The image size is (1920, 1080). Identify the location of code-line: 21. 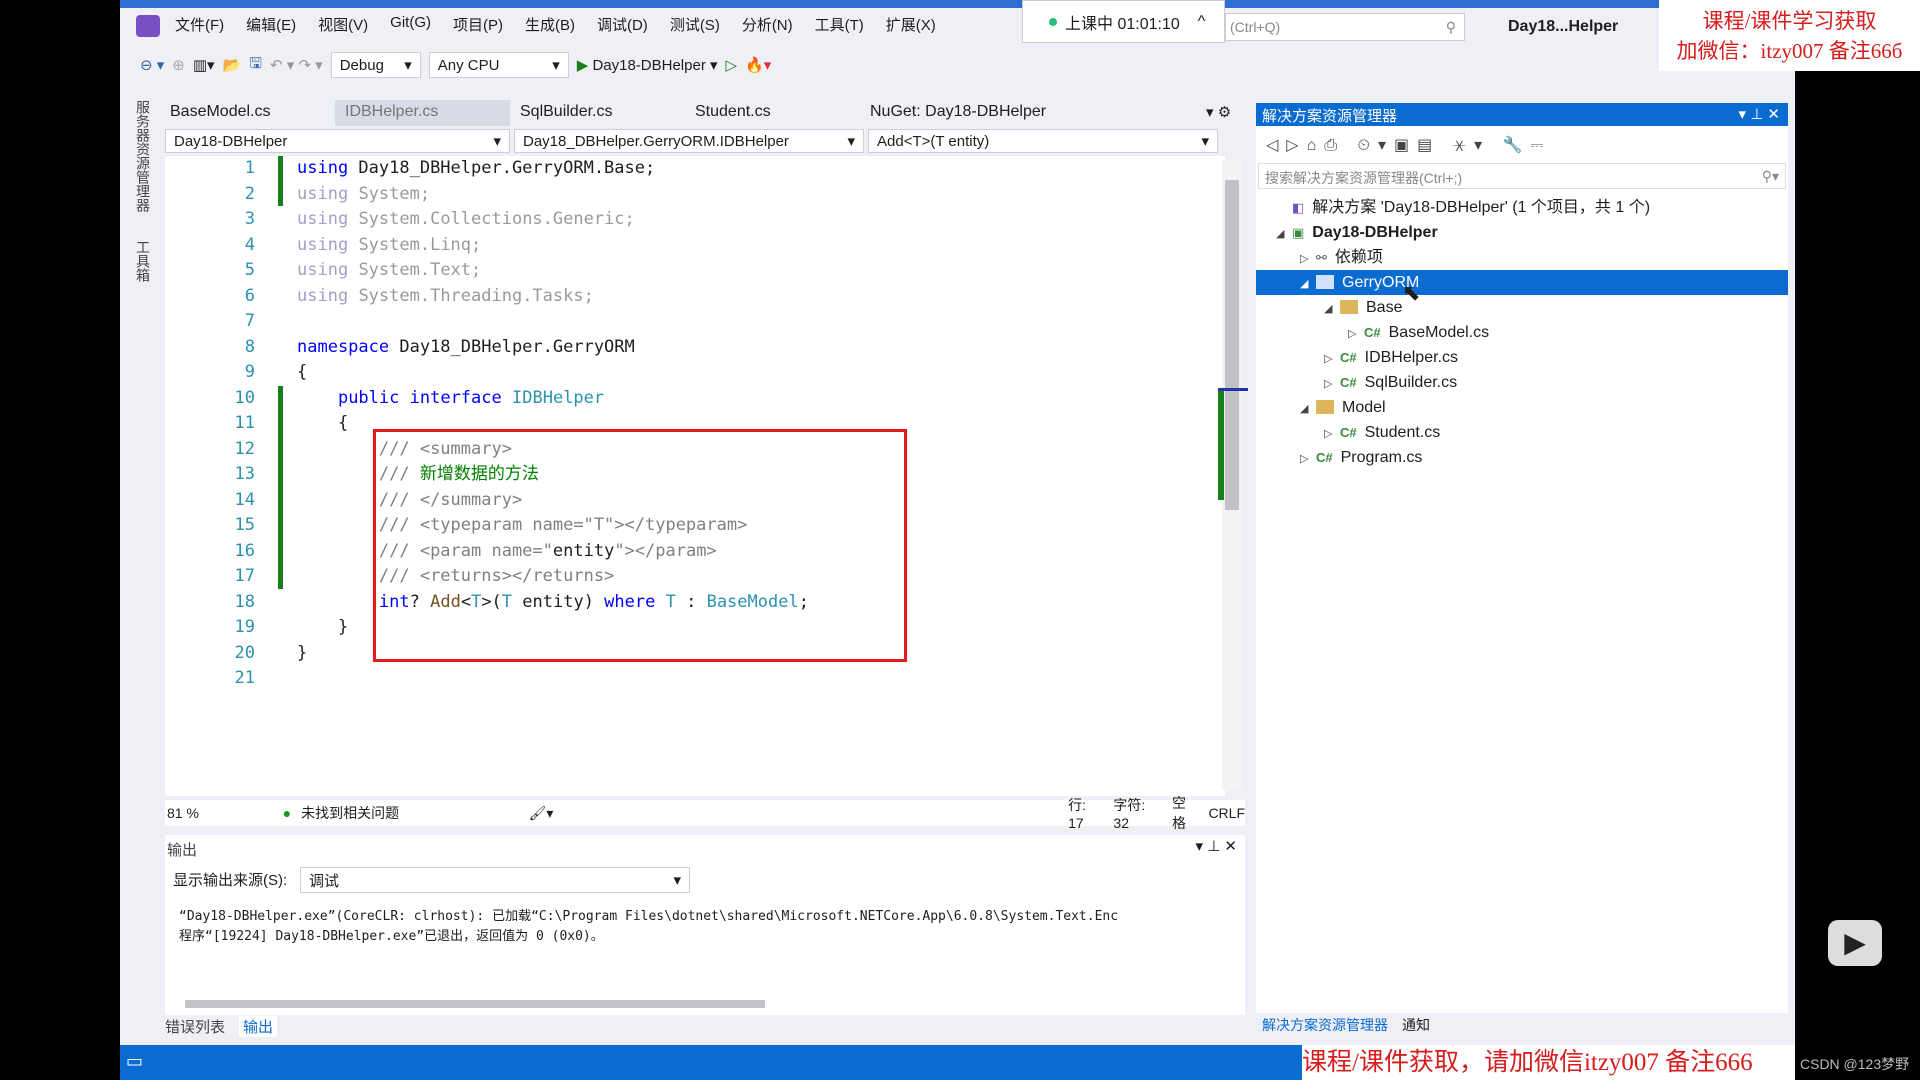
(690, 678).